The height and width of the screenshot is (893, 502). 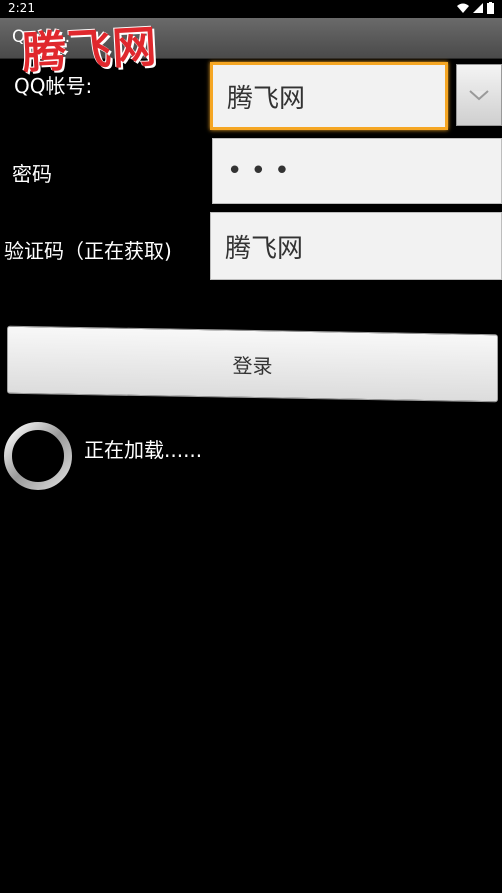 I want to click on status-icons, so click(x=475, y=8).